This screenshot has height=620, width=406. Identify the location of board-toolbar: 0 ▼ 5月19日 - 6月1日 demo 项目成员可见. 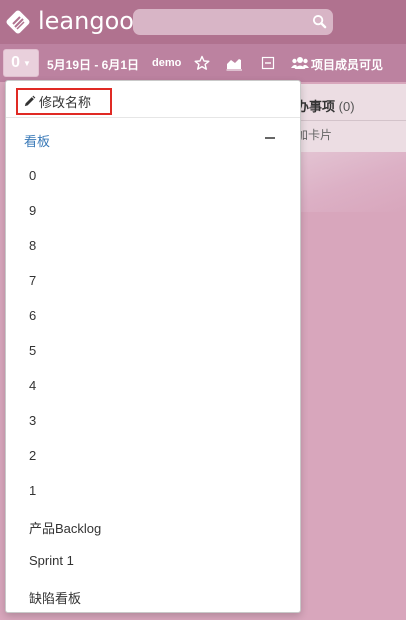
(203, 63).